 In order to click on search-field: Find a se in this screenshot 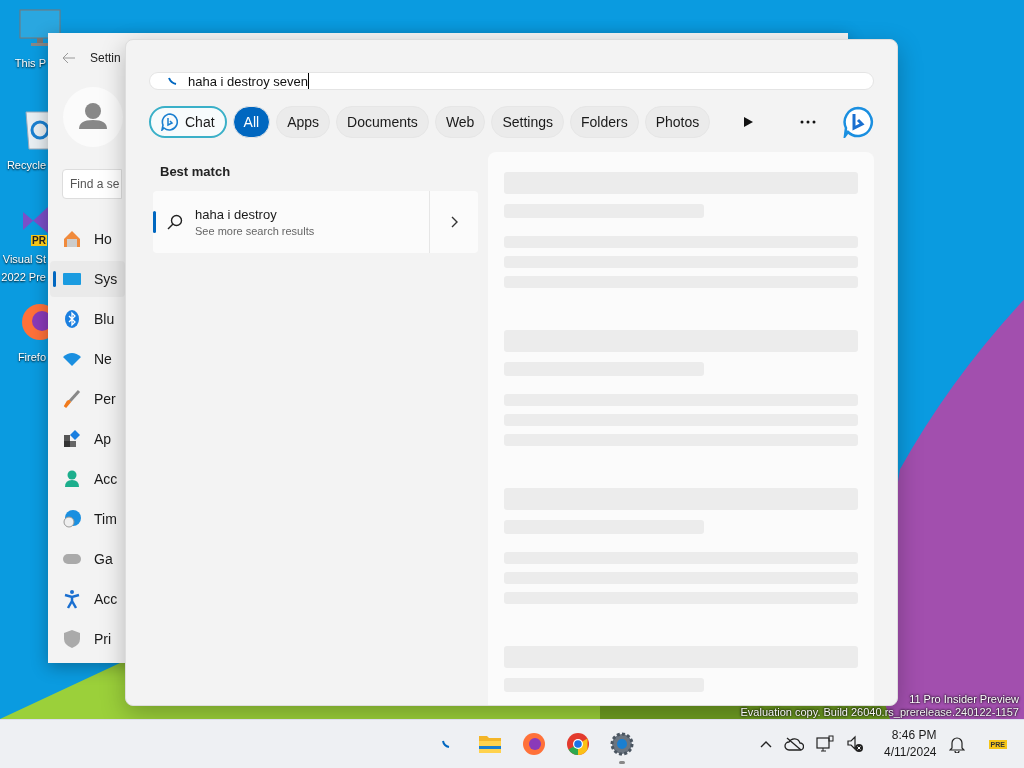, I will do `click(92, 184)`.